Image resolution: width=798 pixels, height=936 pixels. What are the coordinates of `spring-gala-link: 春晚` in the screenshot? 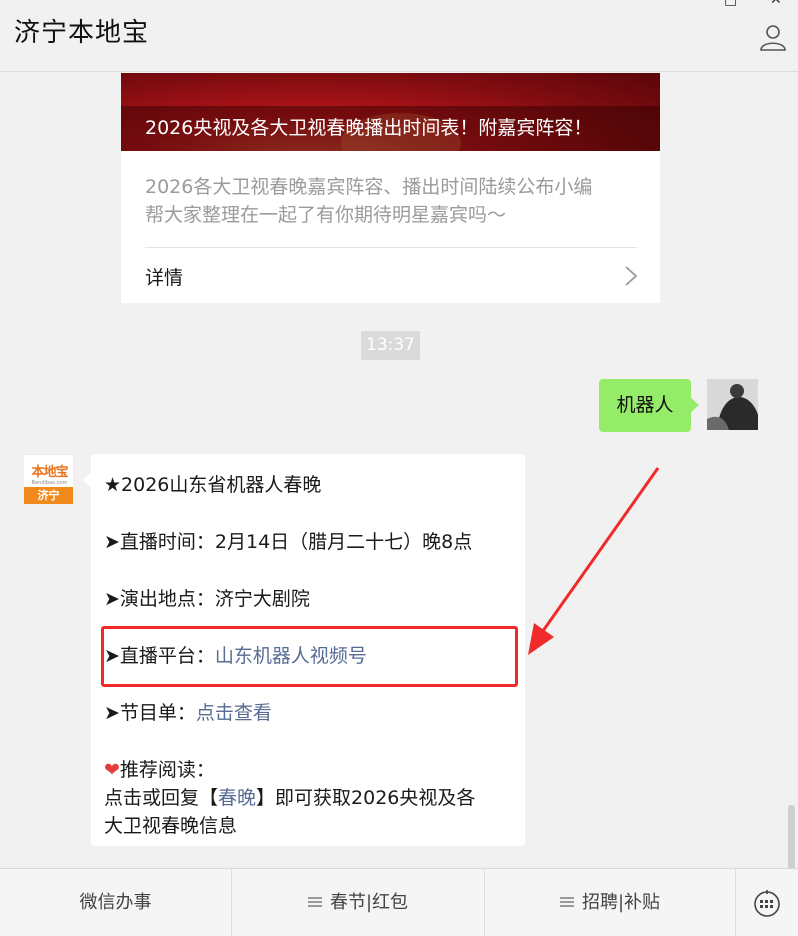 It's located at (237, 798).